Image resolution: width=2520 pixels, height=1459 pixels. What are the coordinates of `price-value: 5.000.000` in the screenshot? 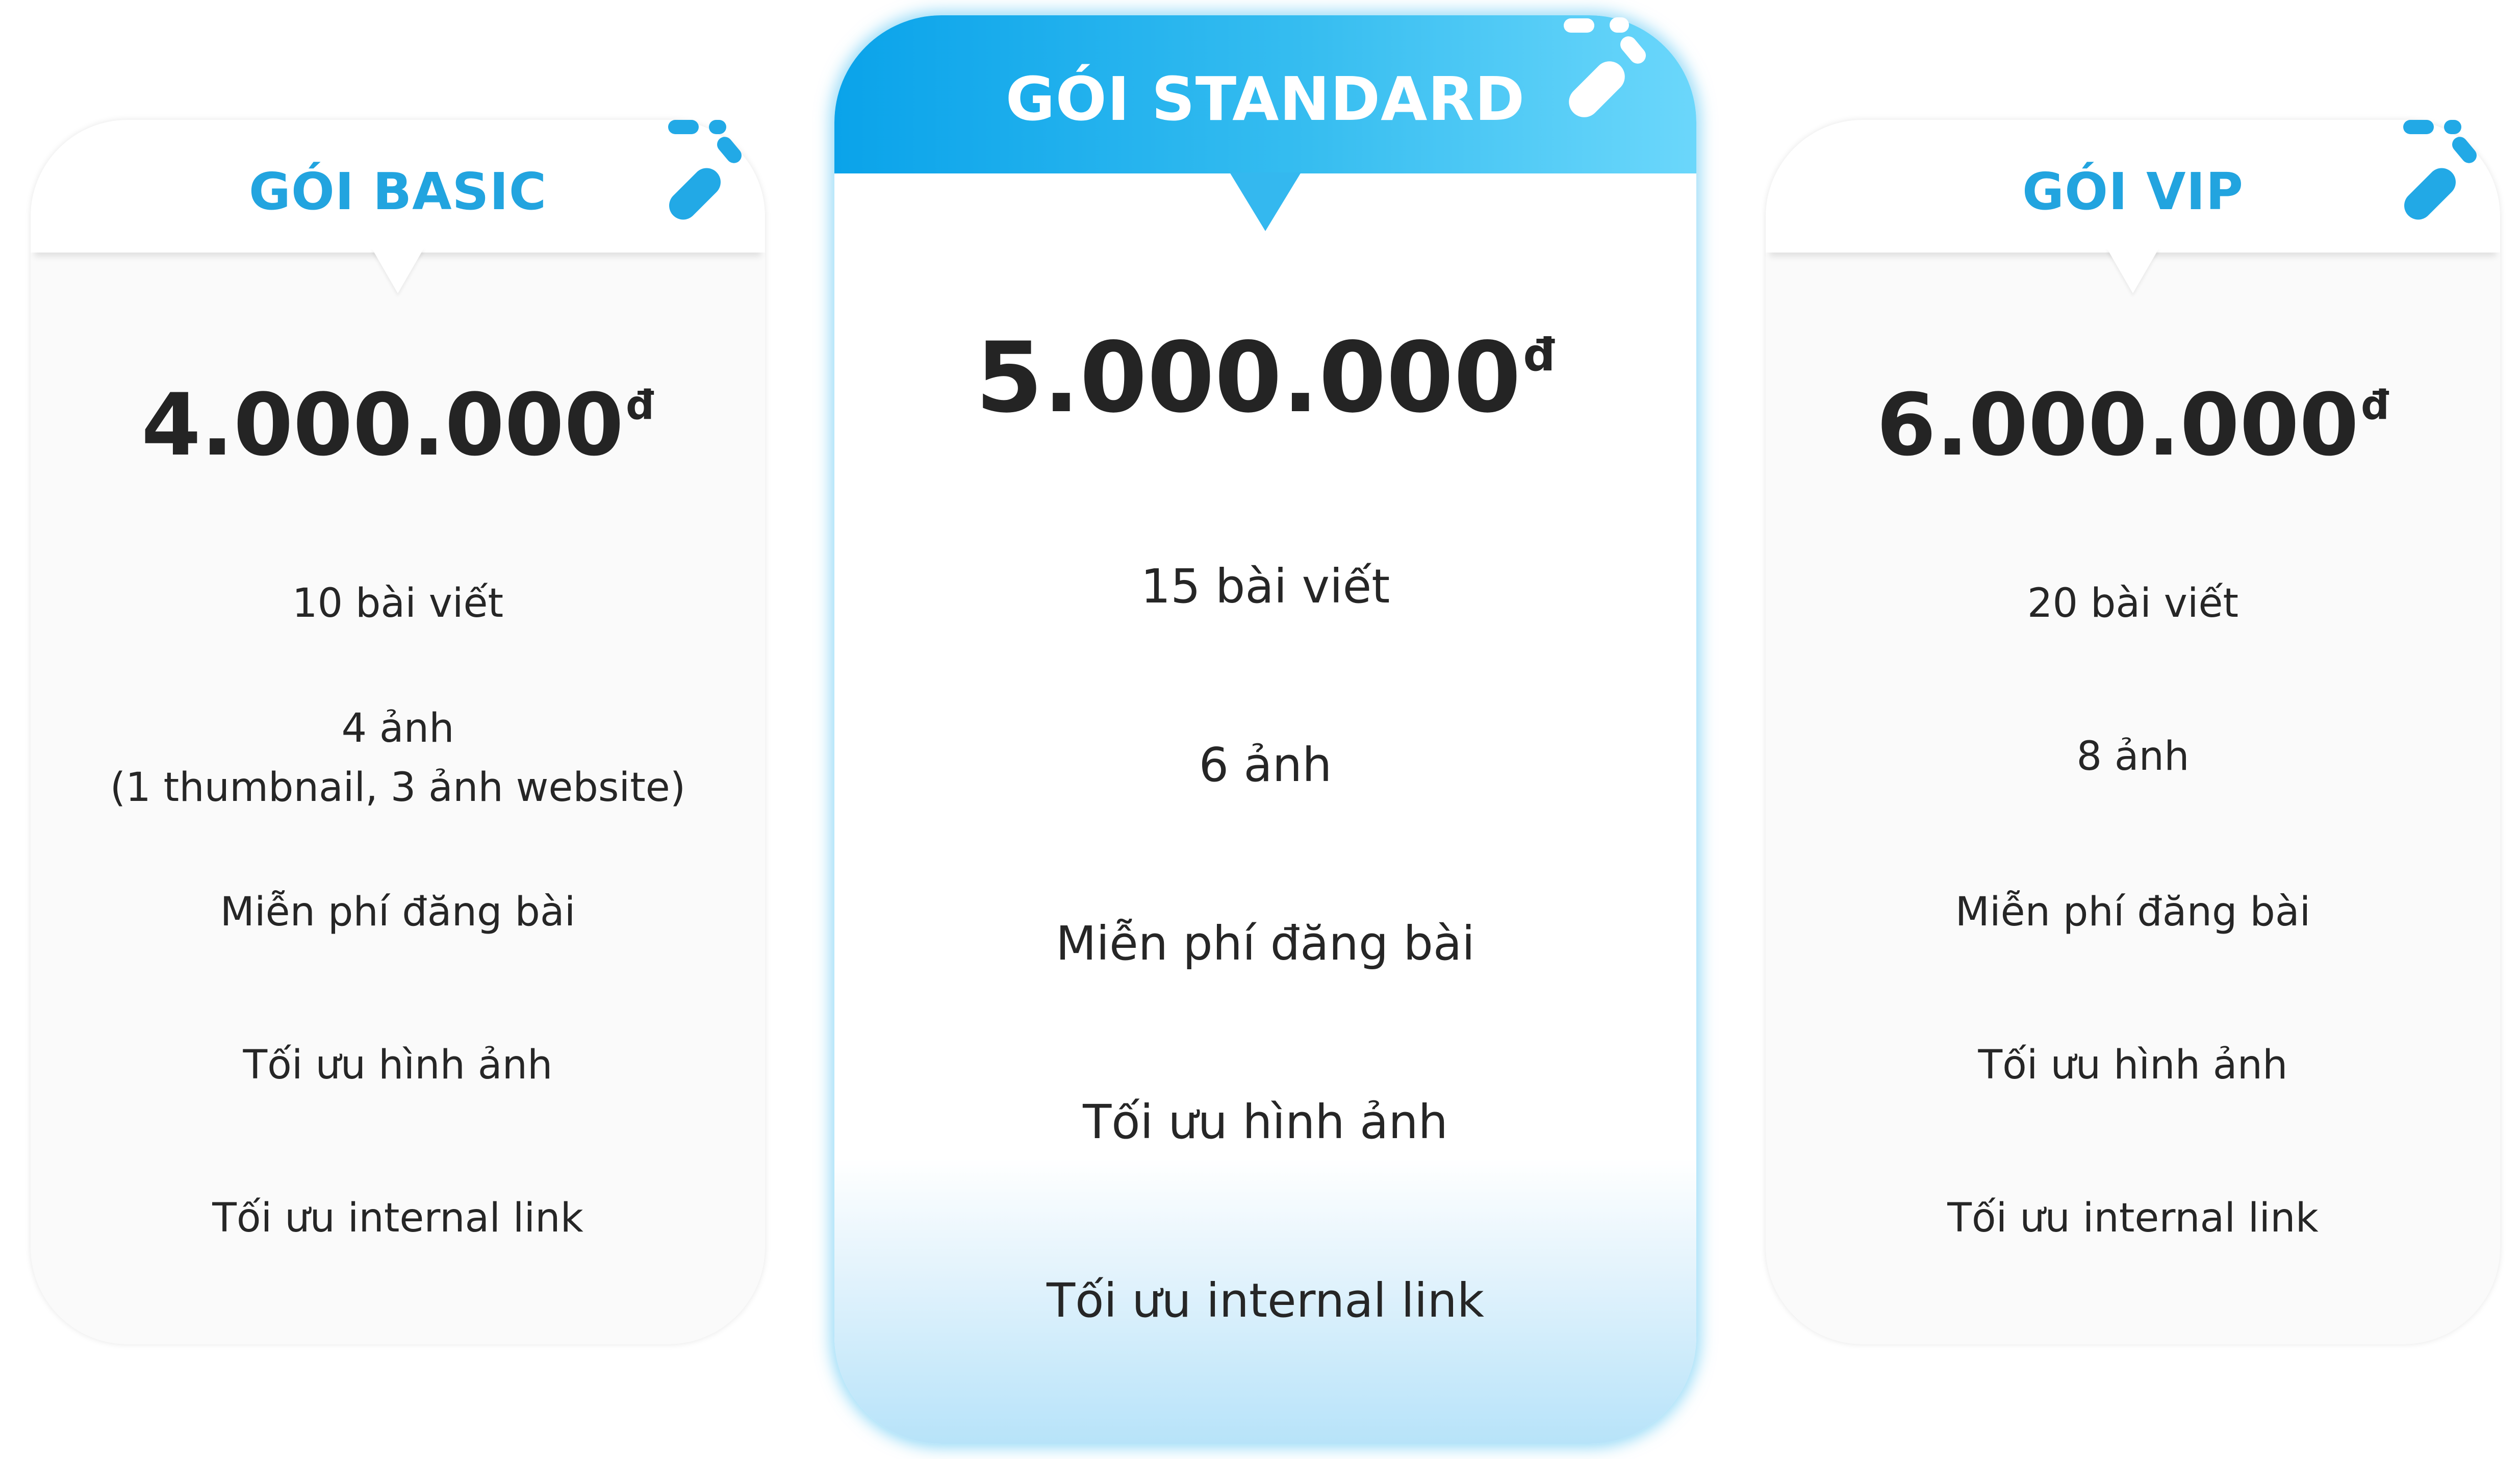 It's located at (1248, 377).